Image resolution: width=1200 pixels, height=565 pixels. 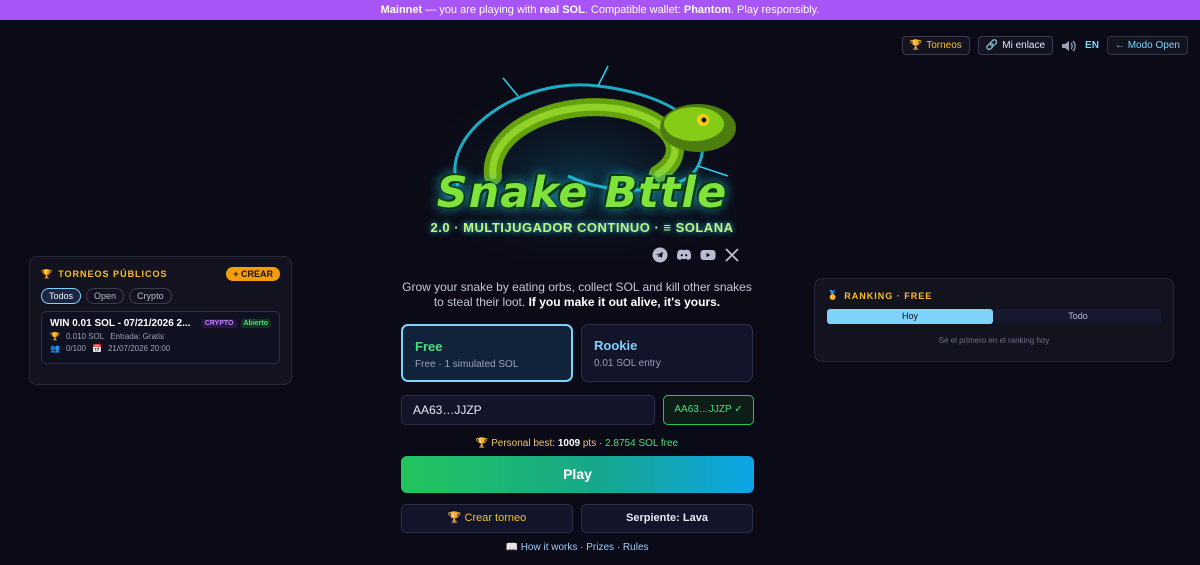 What do you see at coordinates (219, 323) in the screenshot?
I see `tournament-type-badge: CRYPTO` at bounding box center [219, 323].